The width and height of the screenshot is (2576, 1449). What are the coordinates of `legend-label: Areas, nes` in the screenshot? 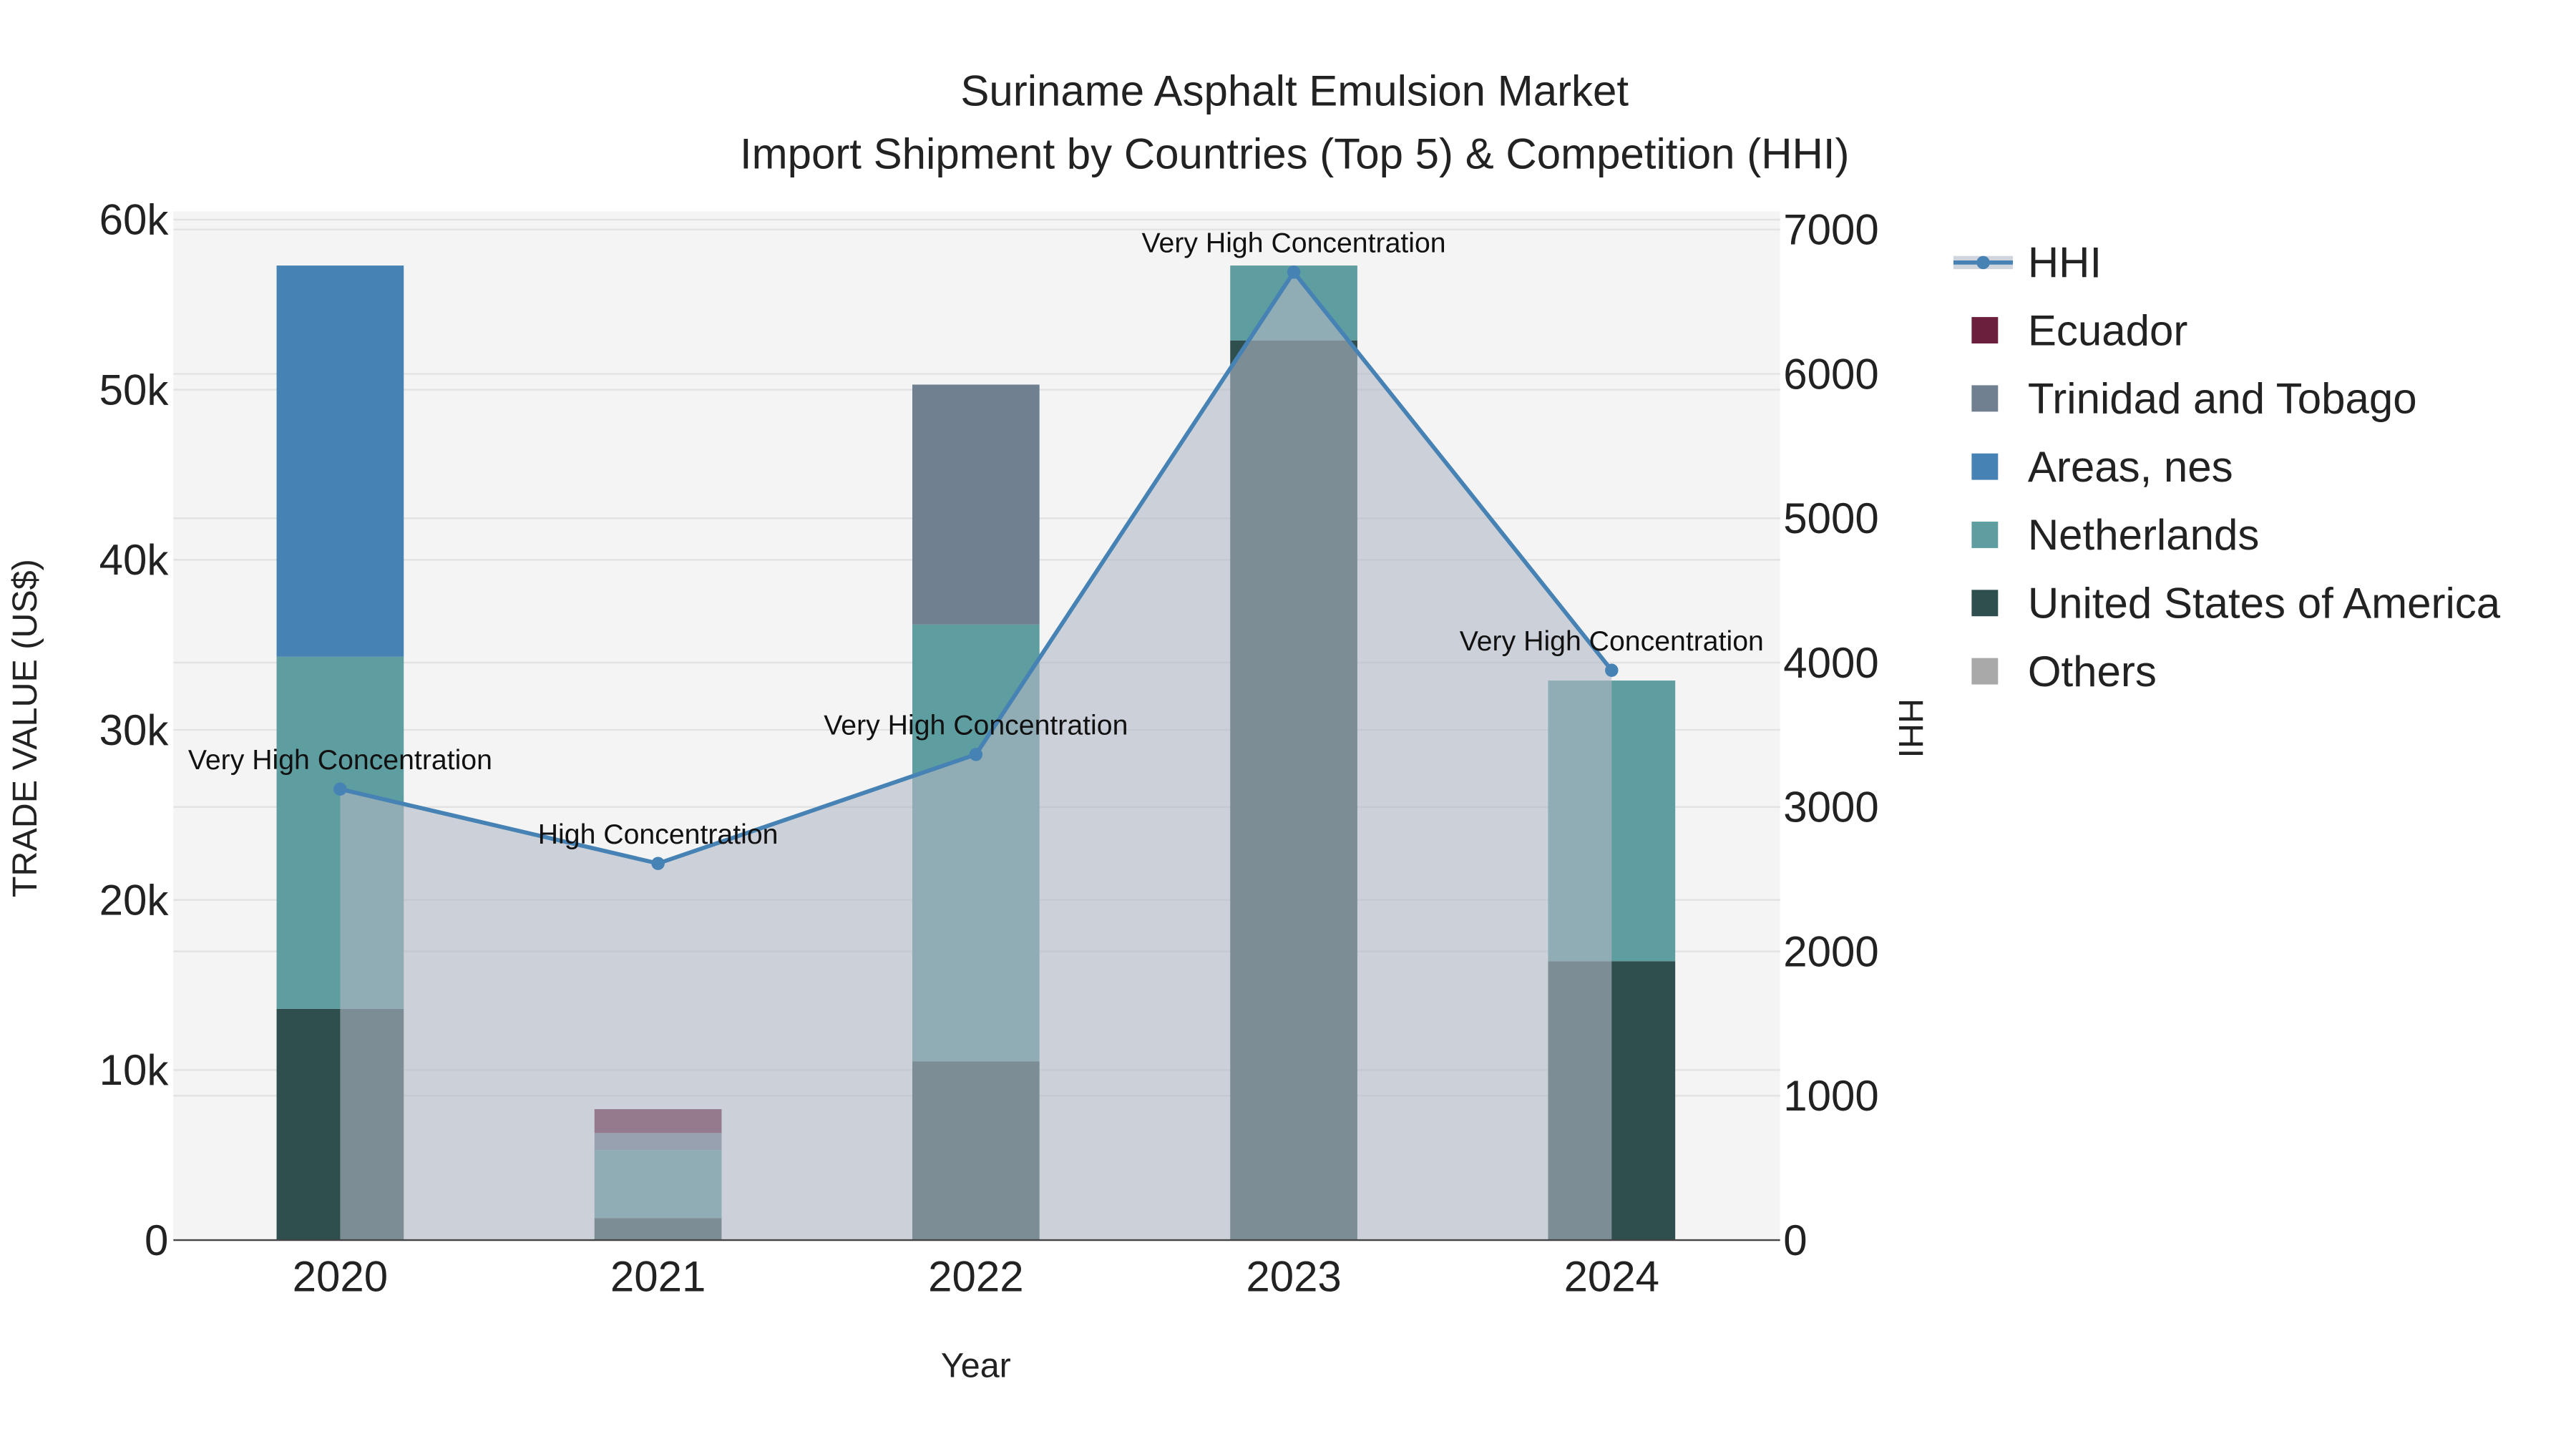 It's located at (2130, 467).